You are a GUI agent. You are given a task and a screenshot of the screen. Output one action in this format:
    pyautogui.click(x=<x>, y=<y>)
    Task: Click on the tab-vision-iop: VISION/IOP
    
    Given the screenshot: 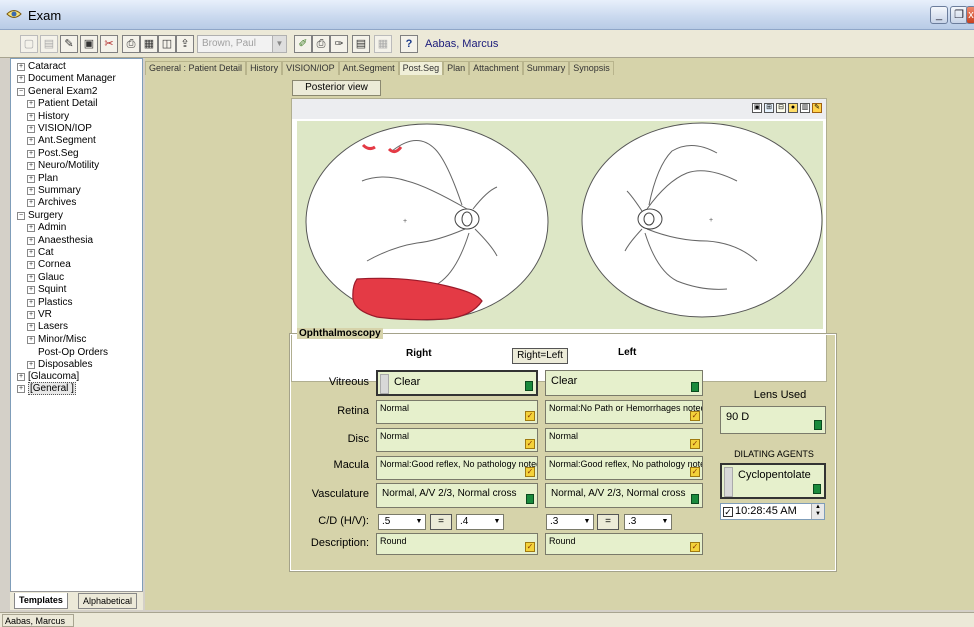 What is the action you would take?
    pyautogui.click(x=310, y=68)
    